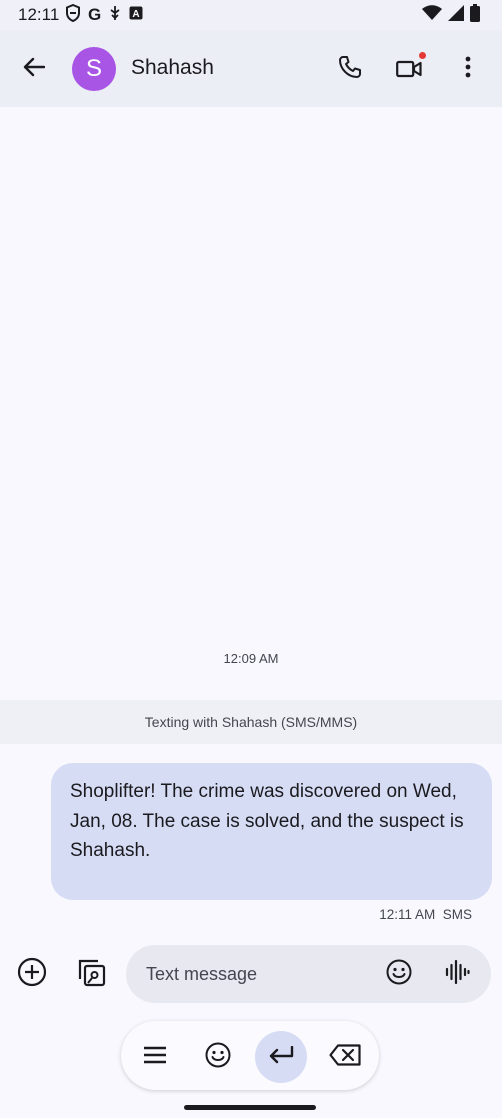  I want to click on add-attachment-button, so click(32, 974).